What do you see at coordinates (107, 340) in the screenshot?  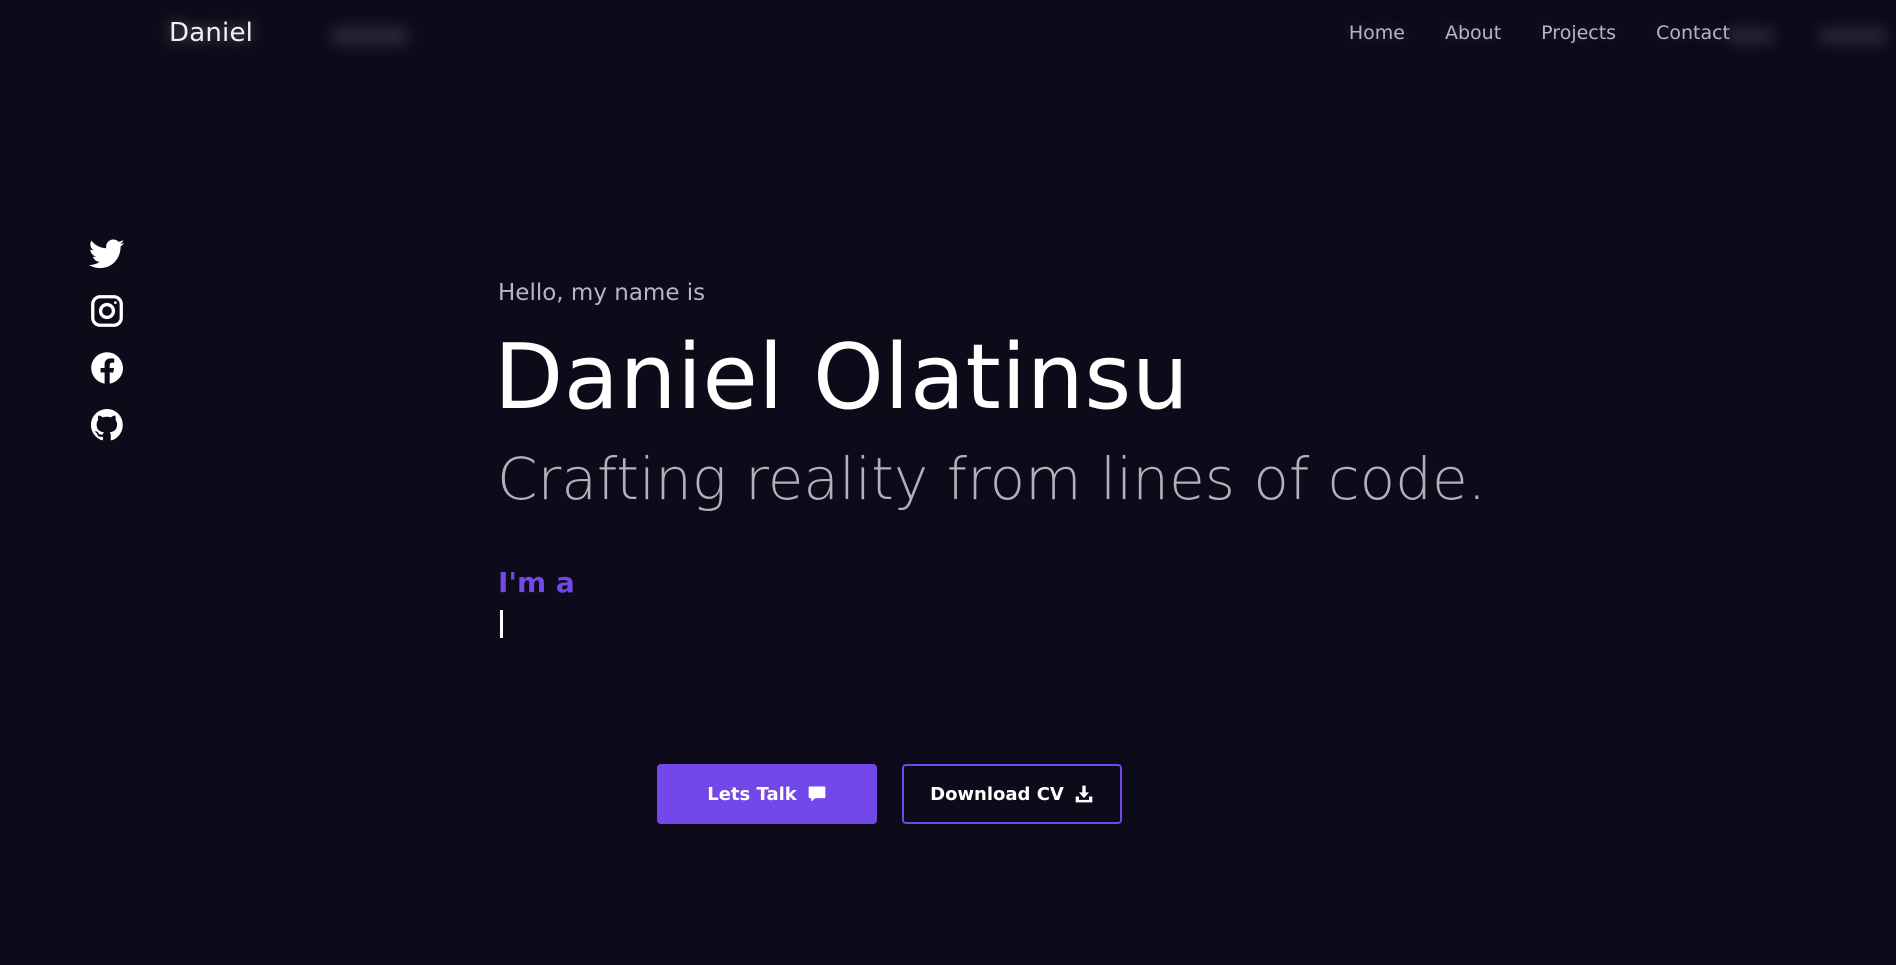 I see `social-links` at bounding box center [107, 340].